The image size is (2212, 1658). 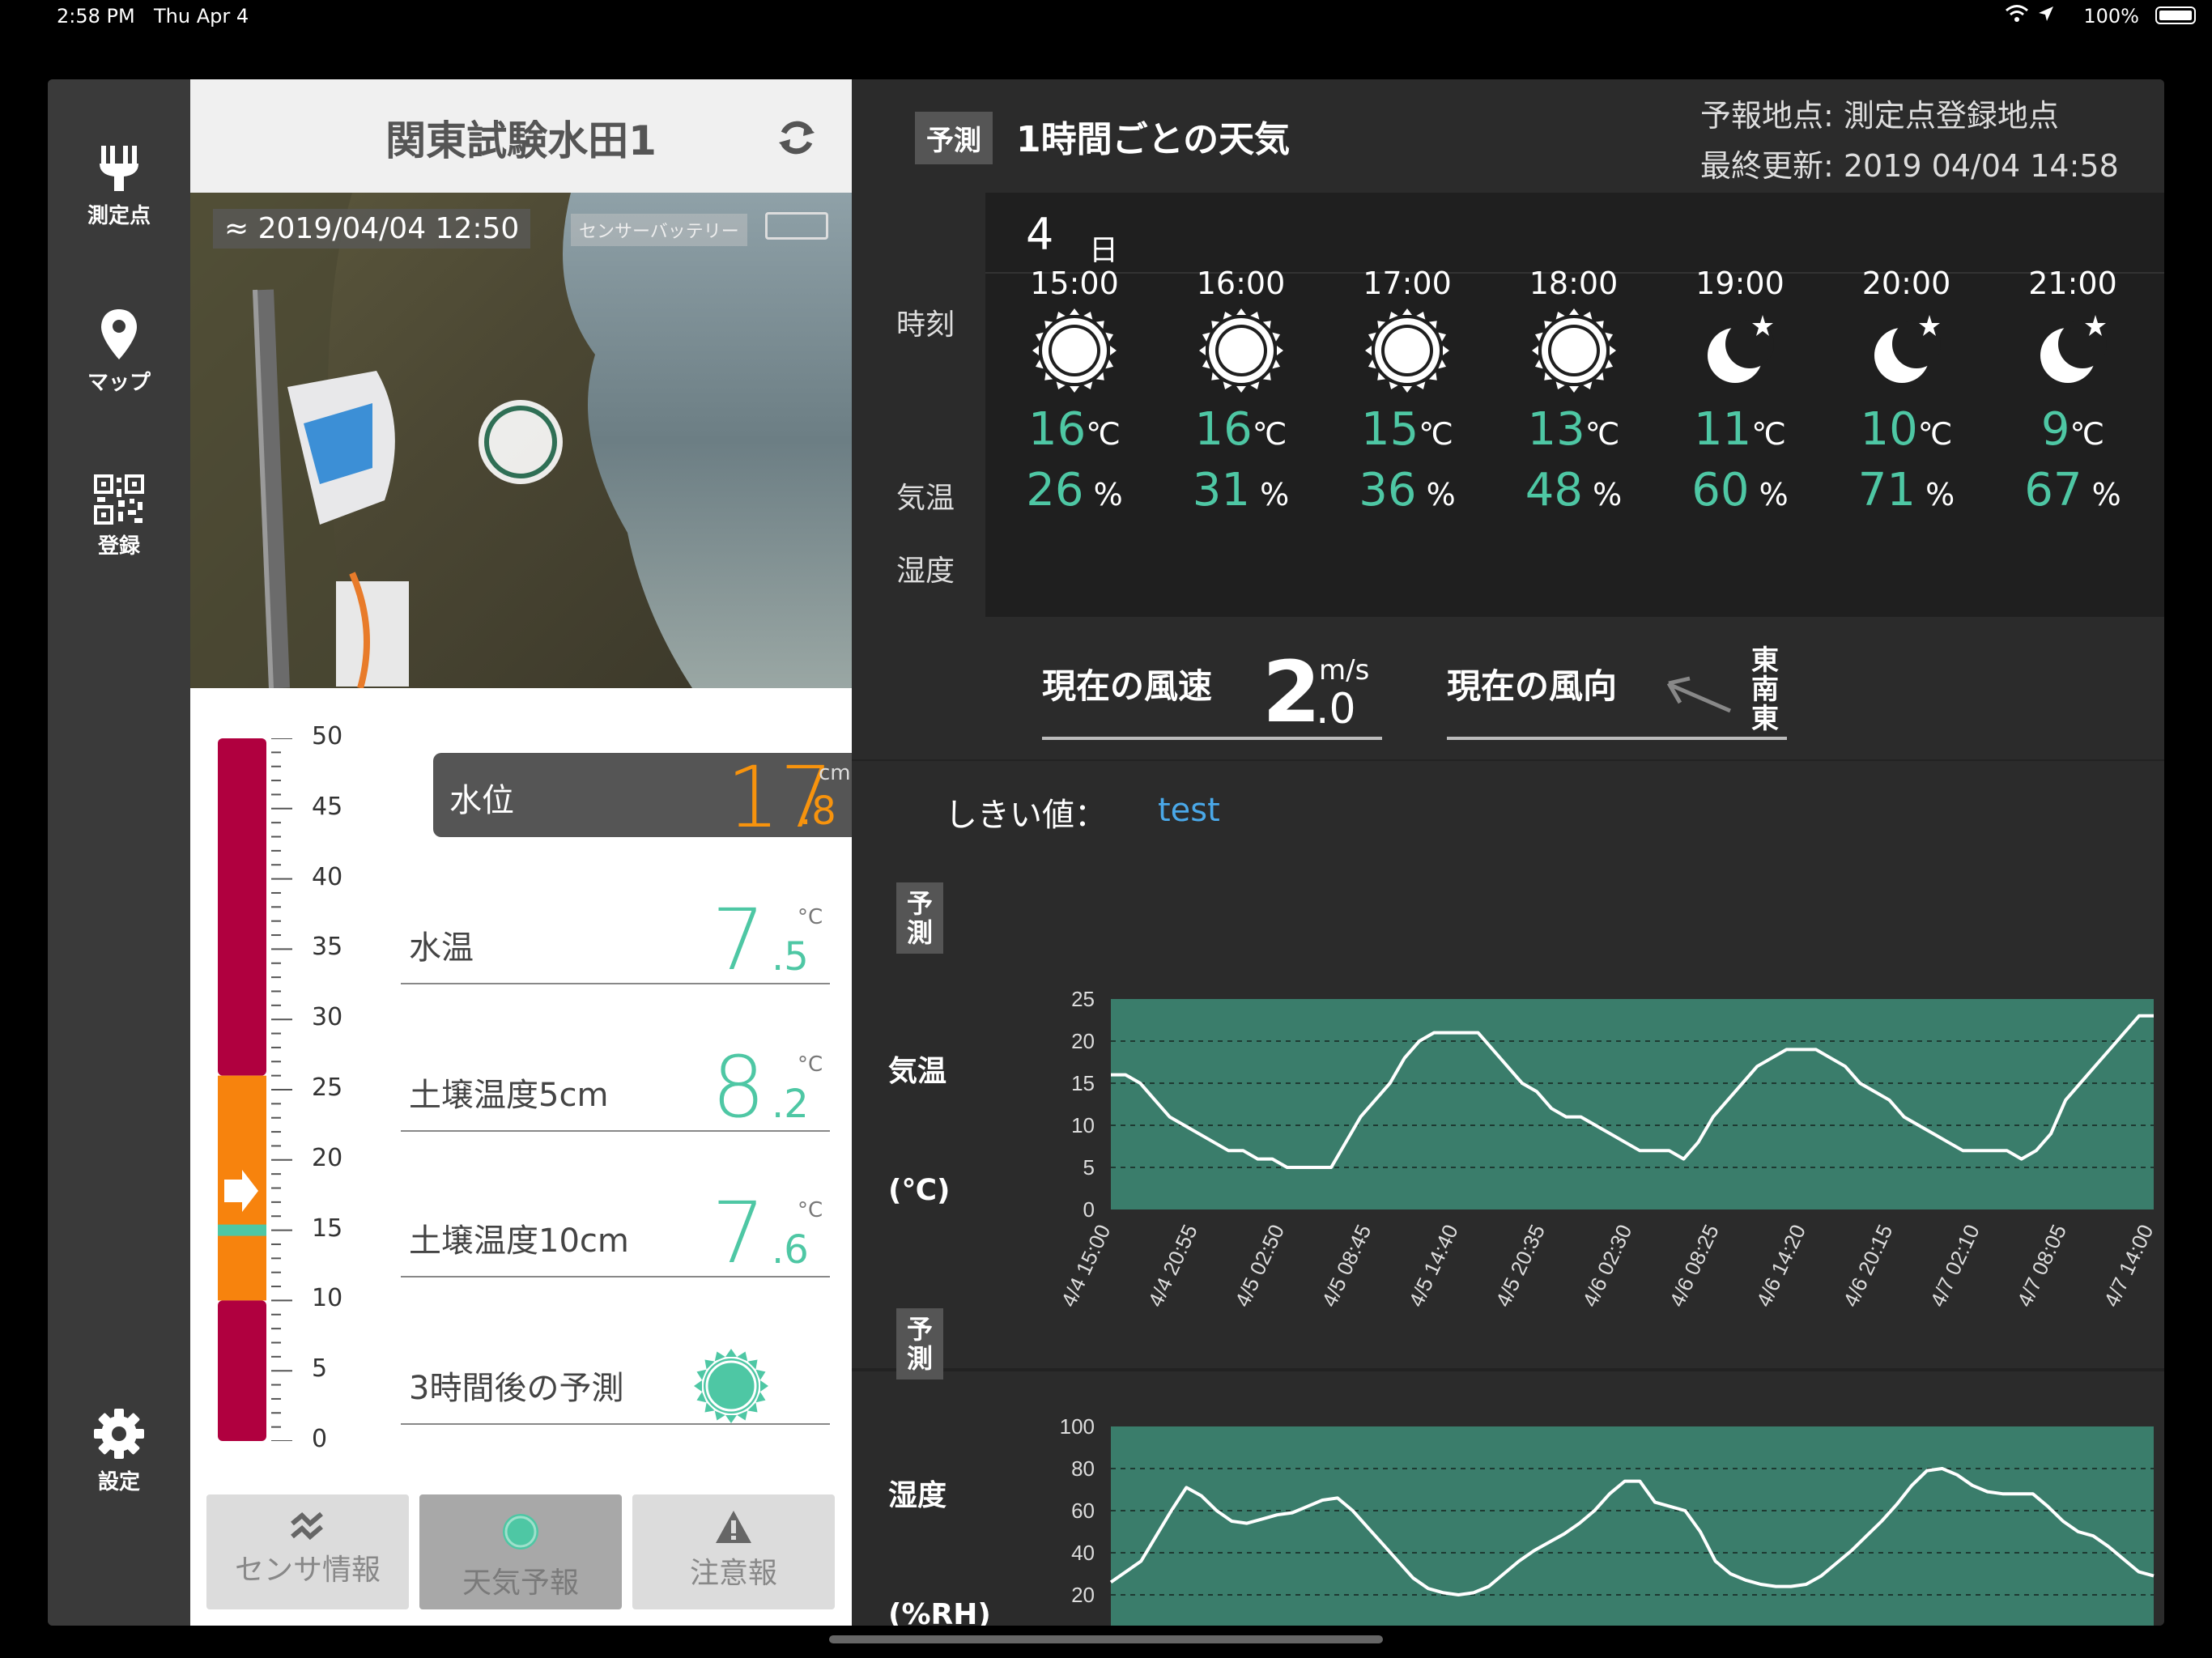 I want to click on hour-humidity: 60 %, so click(x=1740, y=490).